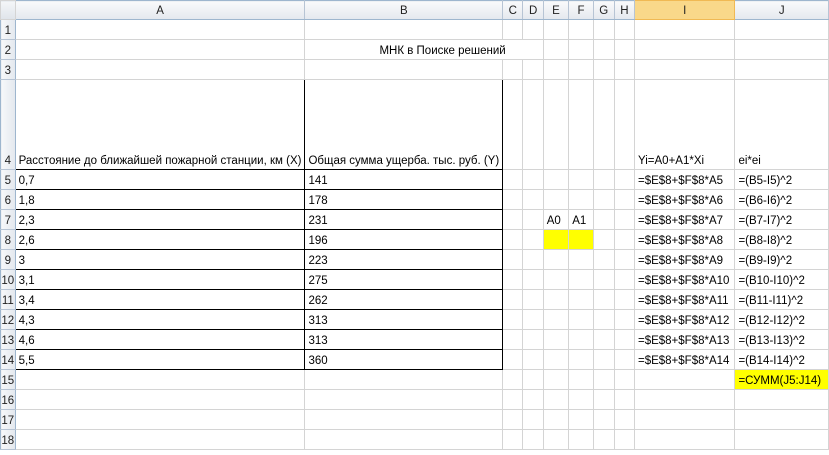  Describe the element at coordinates (8, 29) in the screenshot. I see `row-header: 1` at that location.